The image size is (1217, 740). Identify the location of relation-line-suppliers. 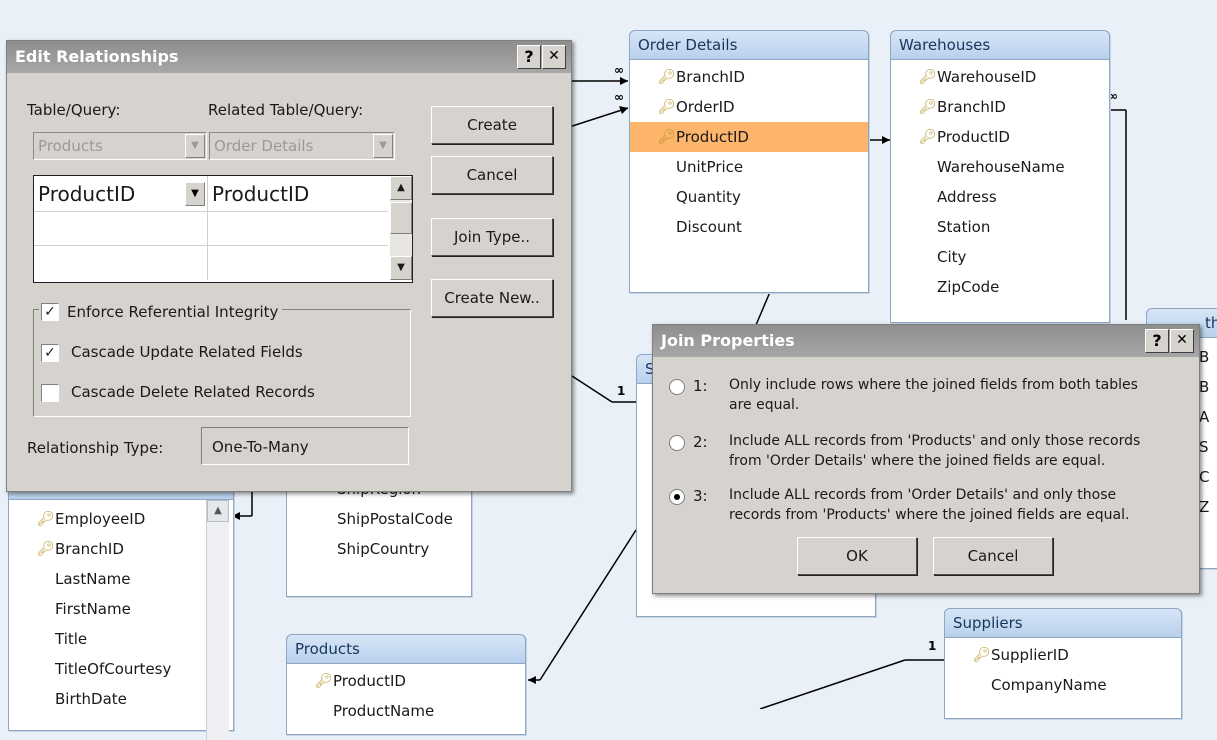
(832, 684).